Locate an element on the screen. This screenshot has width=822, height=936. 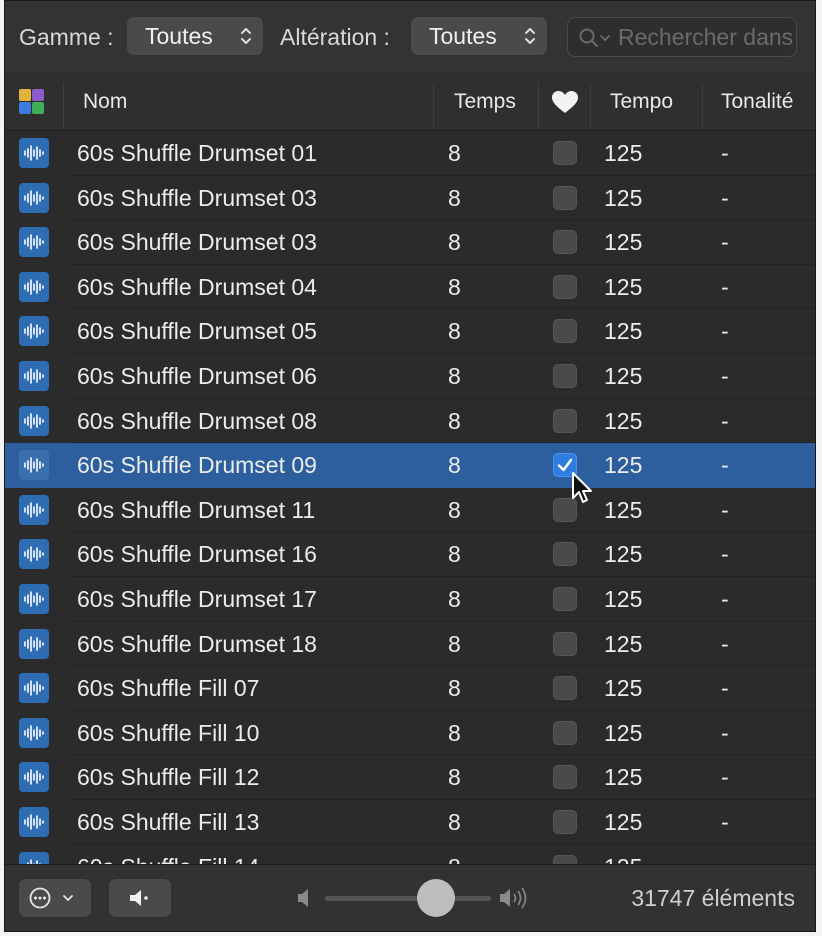
loop-name: 60s Shuffle Fill 12 is located at coordinates (168, 777).